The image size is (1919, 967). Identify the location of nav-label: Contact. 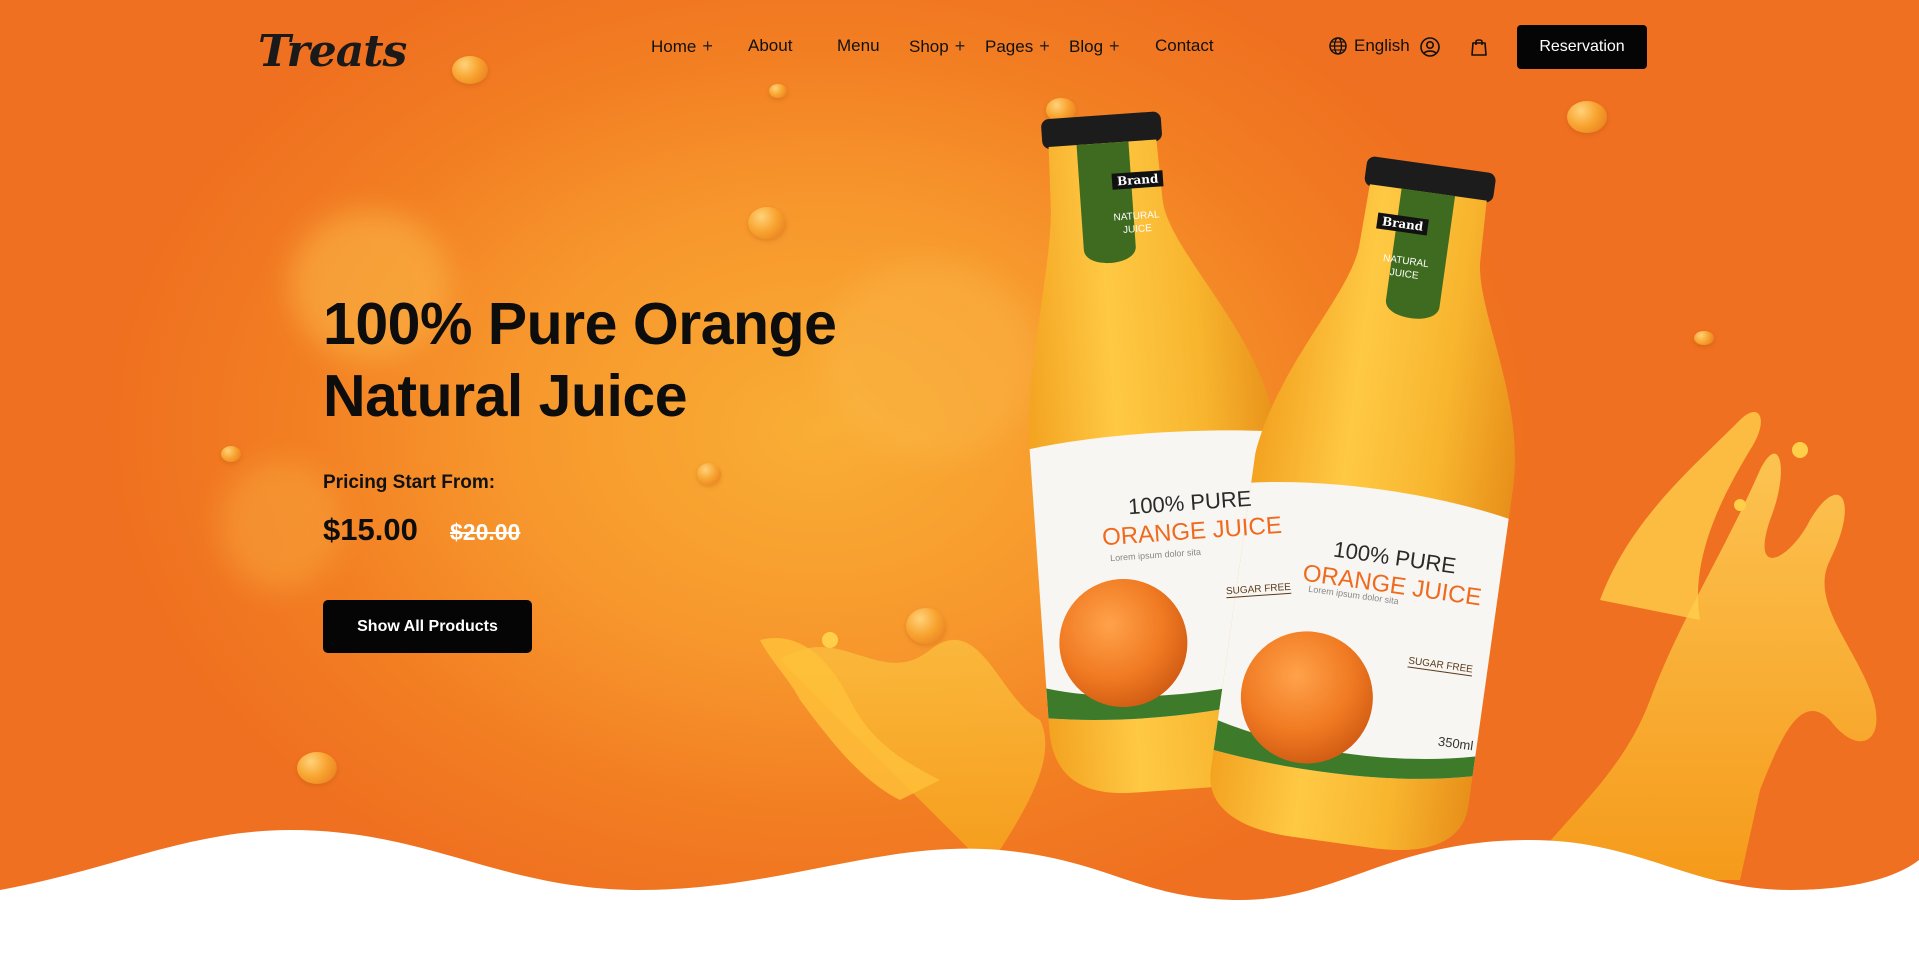
(1184, 45).